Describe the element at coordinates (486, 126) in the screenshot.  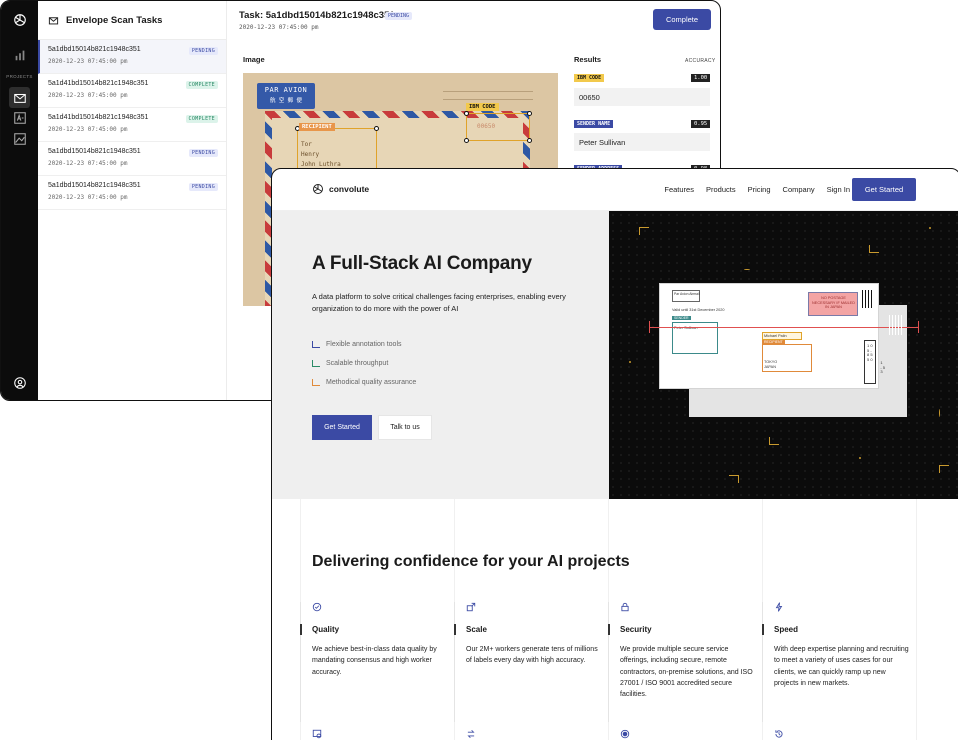
I see `code-text: 00650` at that location.